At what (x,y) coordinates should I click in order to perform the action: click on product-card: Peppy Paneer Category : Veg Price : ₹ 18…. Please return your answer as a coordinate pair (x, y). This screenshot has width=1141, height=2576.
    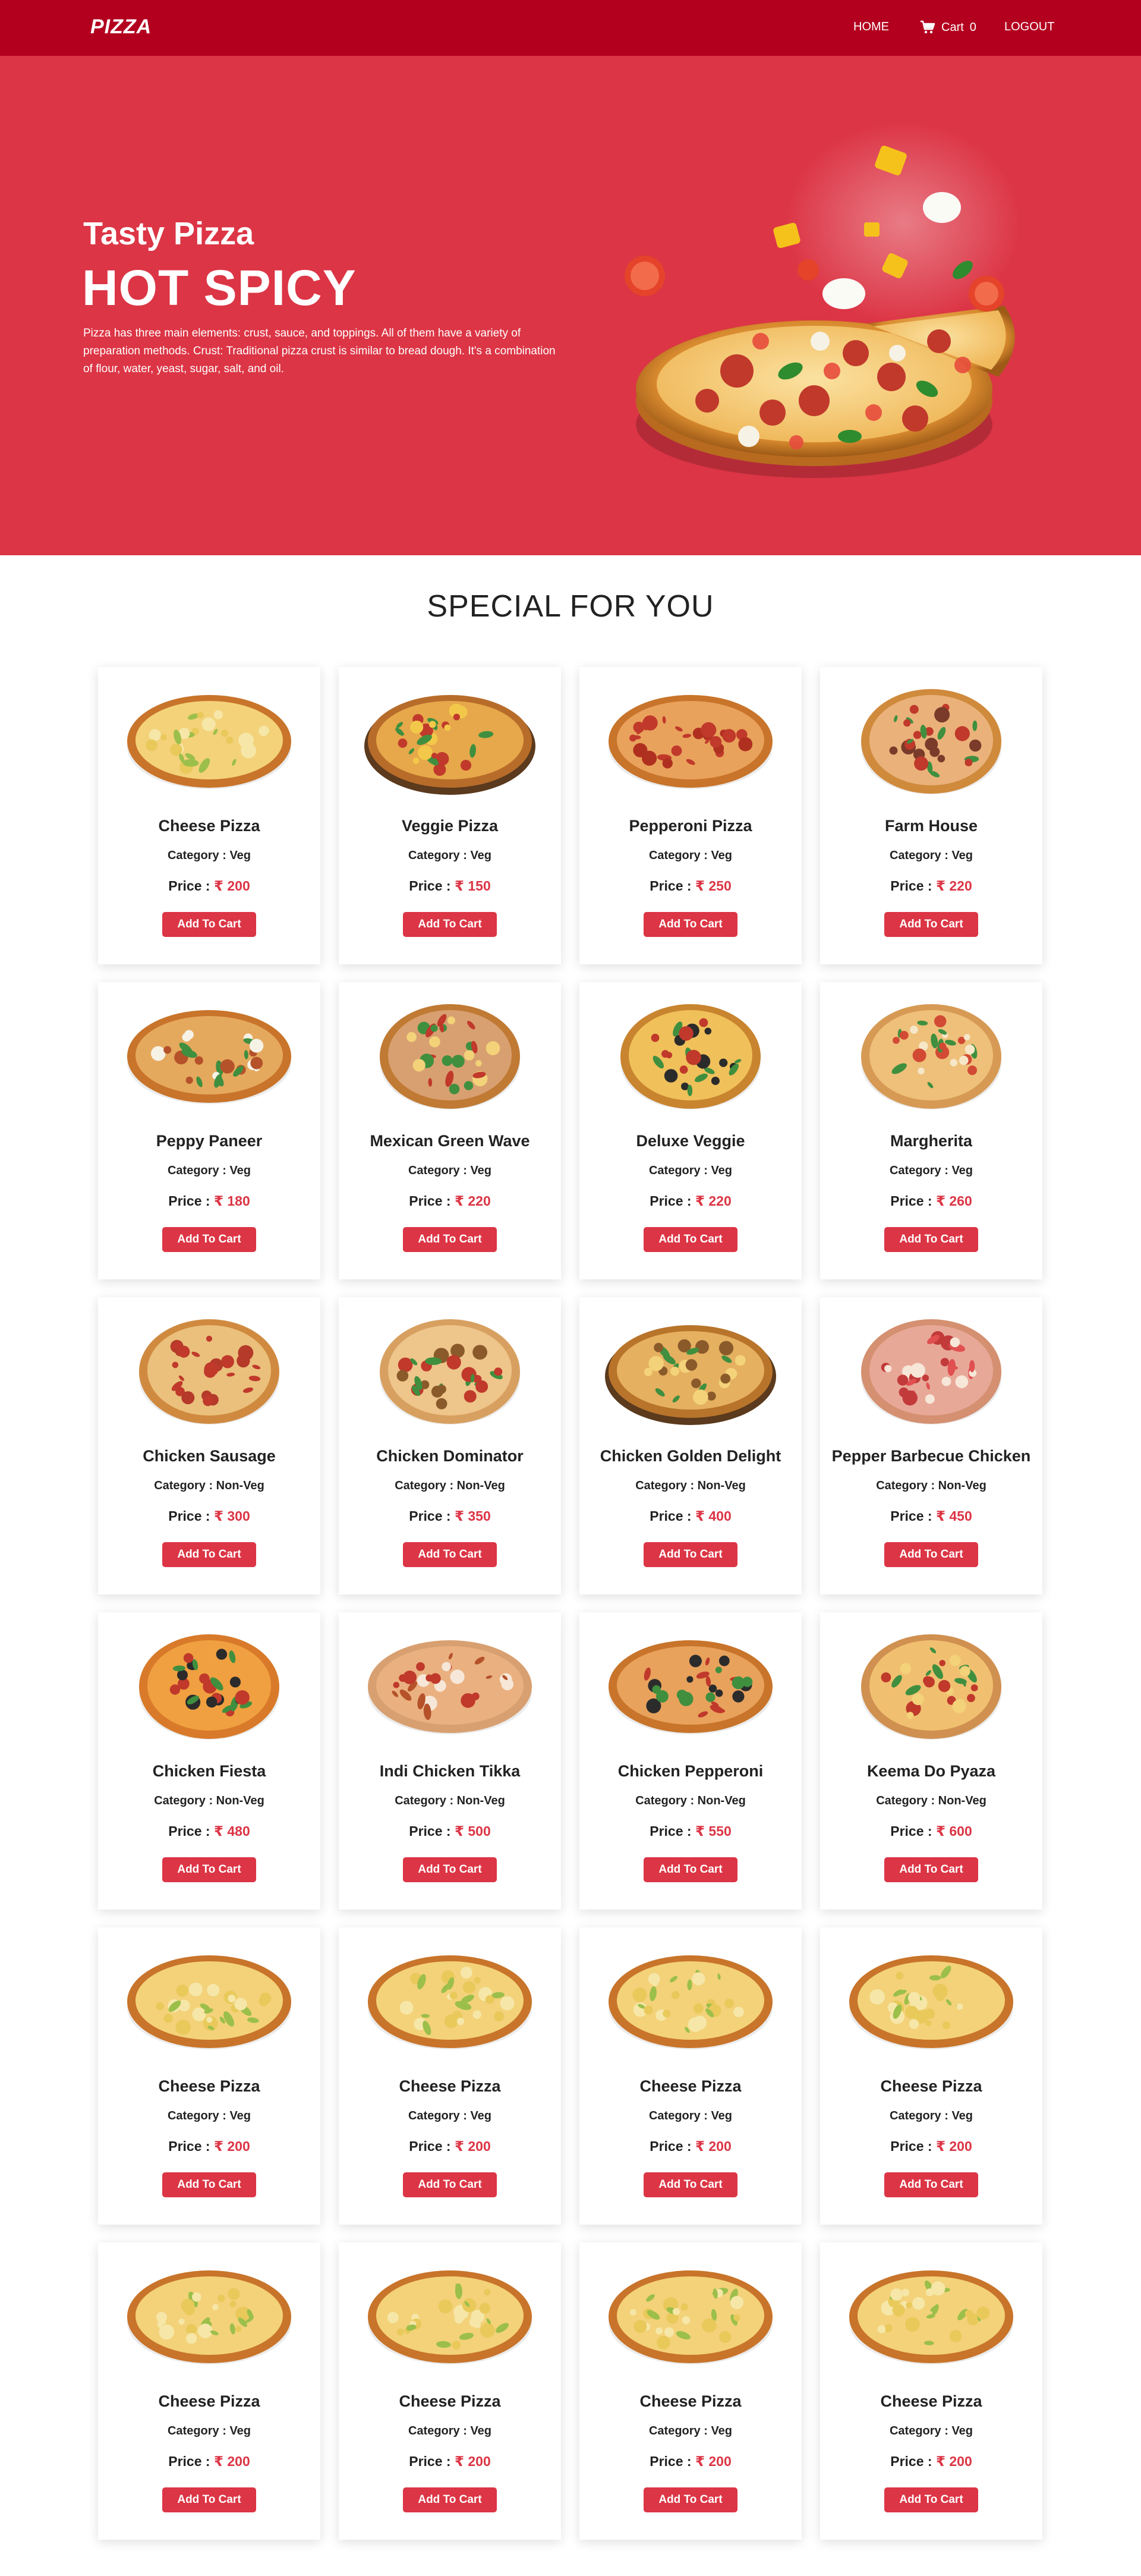
    Looking at the image, I should click on (209, 1130).